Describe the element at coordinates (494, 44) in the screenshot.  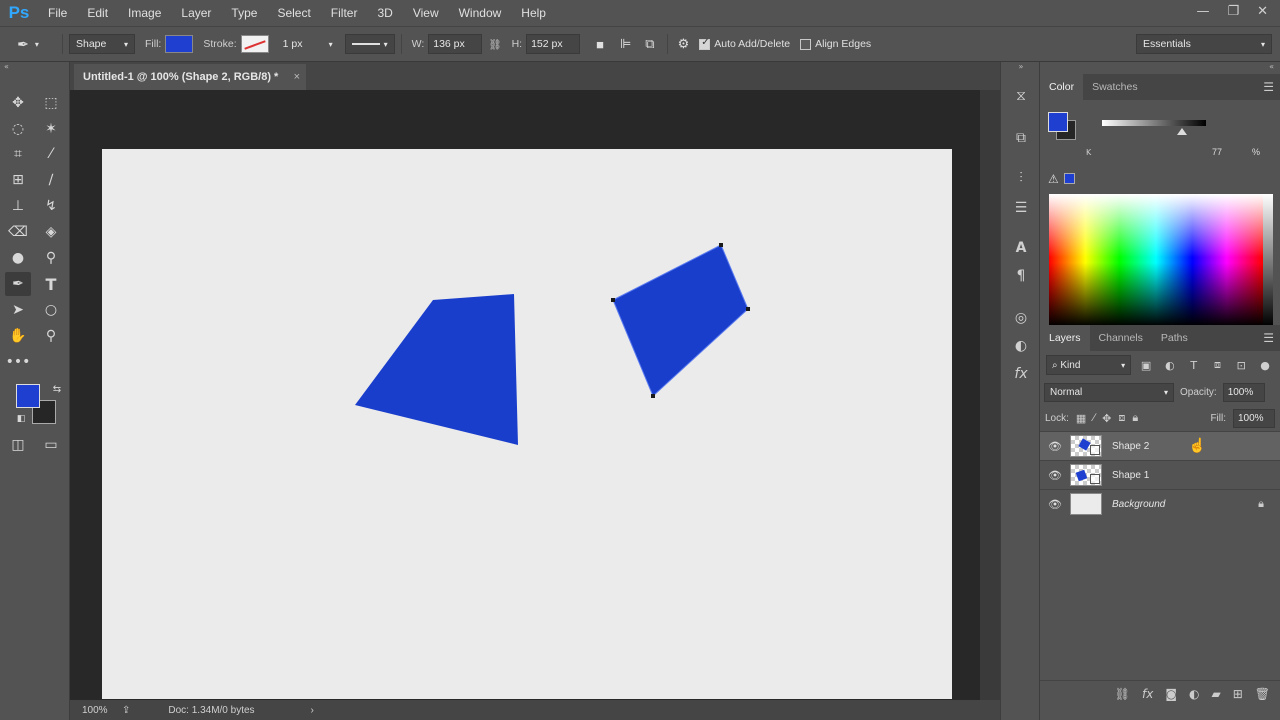
I see `link-icon: ⛓` at that location.